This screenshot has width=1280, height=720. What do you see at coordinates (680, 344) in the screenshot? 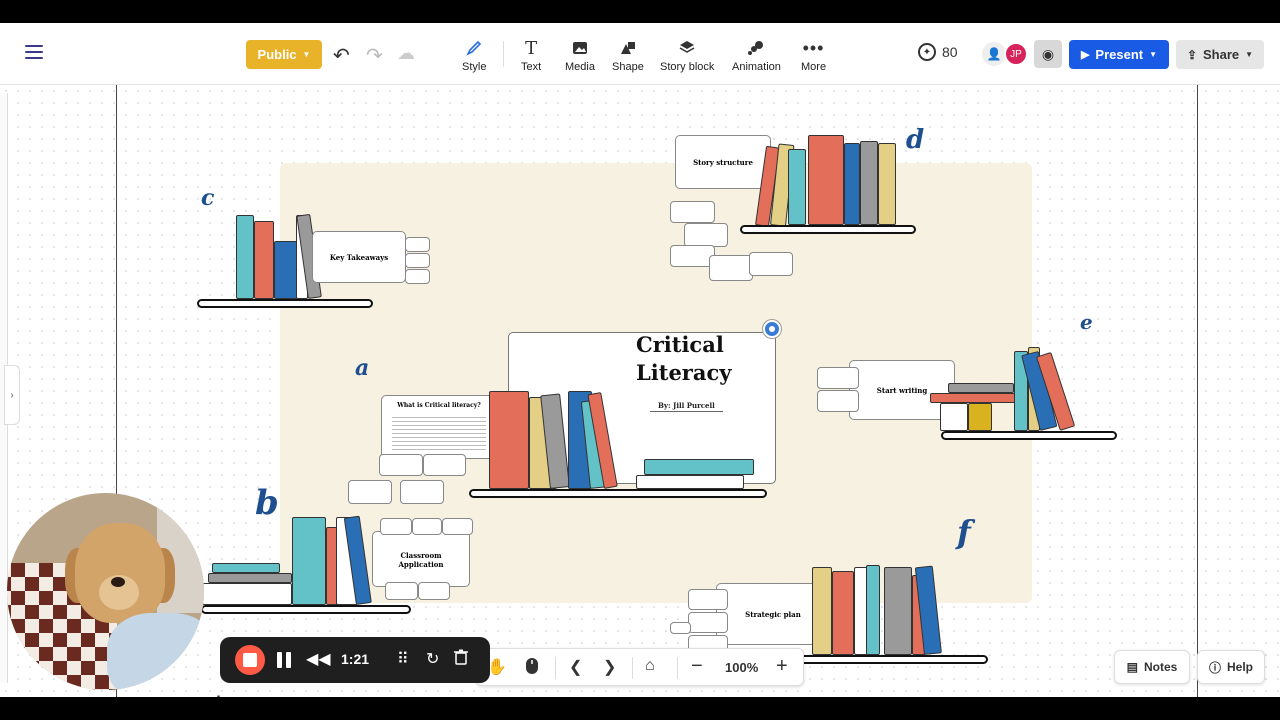
I see `title-line: Critical` at bounding box center [680, 344].